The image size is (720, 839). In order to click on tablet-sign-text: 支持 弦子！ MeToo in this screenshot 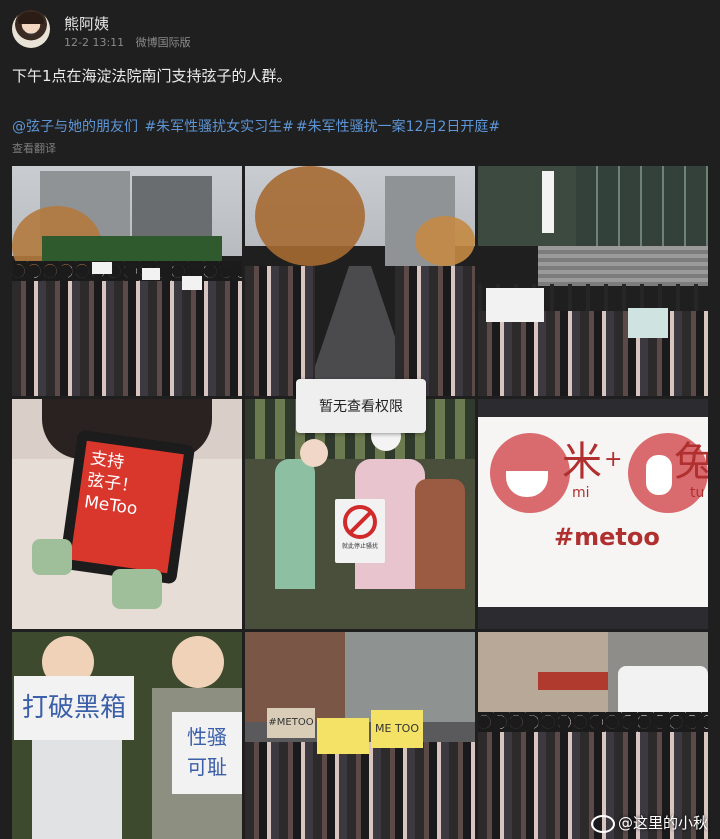, I will do `click(127, 507)`.